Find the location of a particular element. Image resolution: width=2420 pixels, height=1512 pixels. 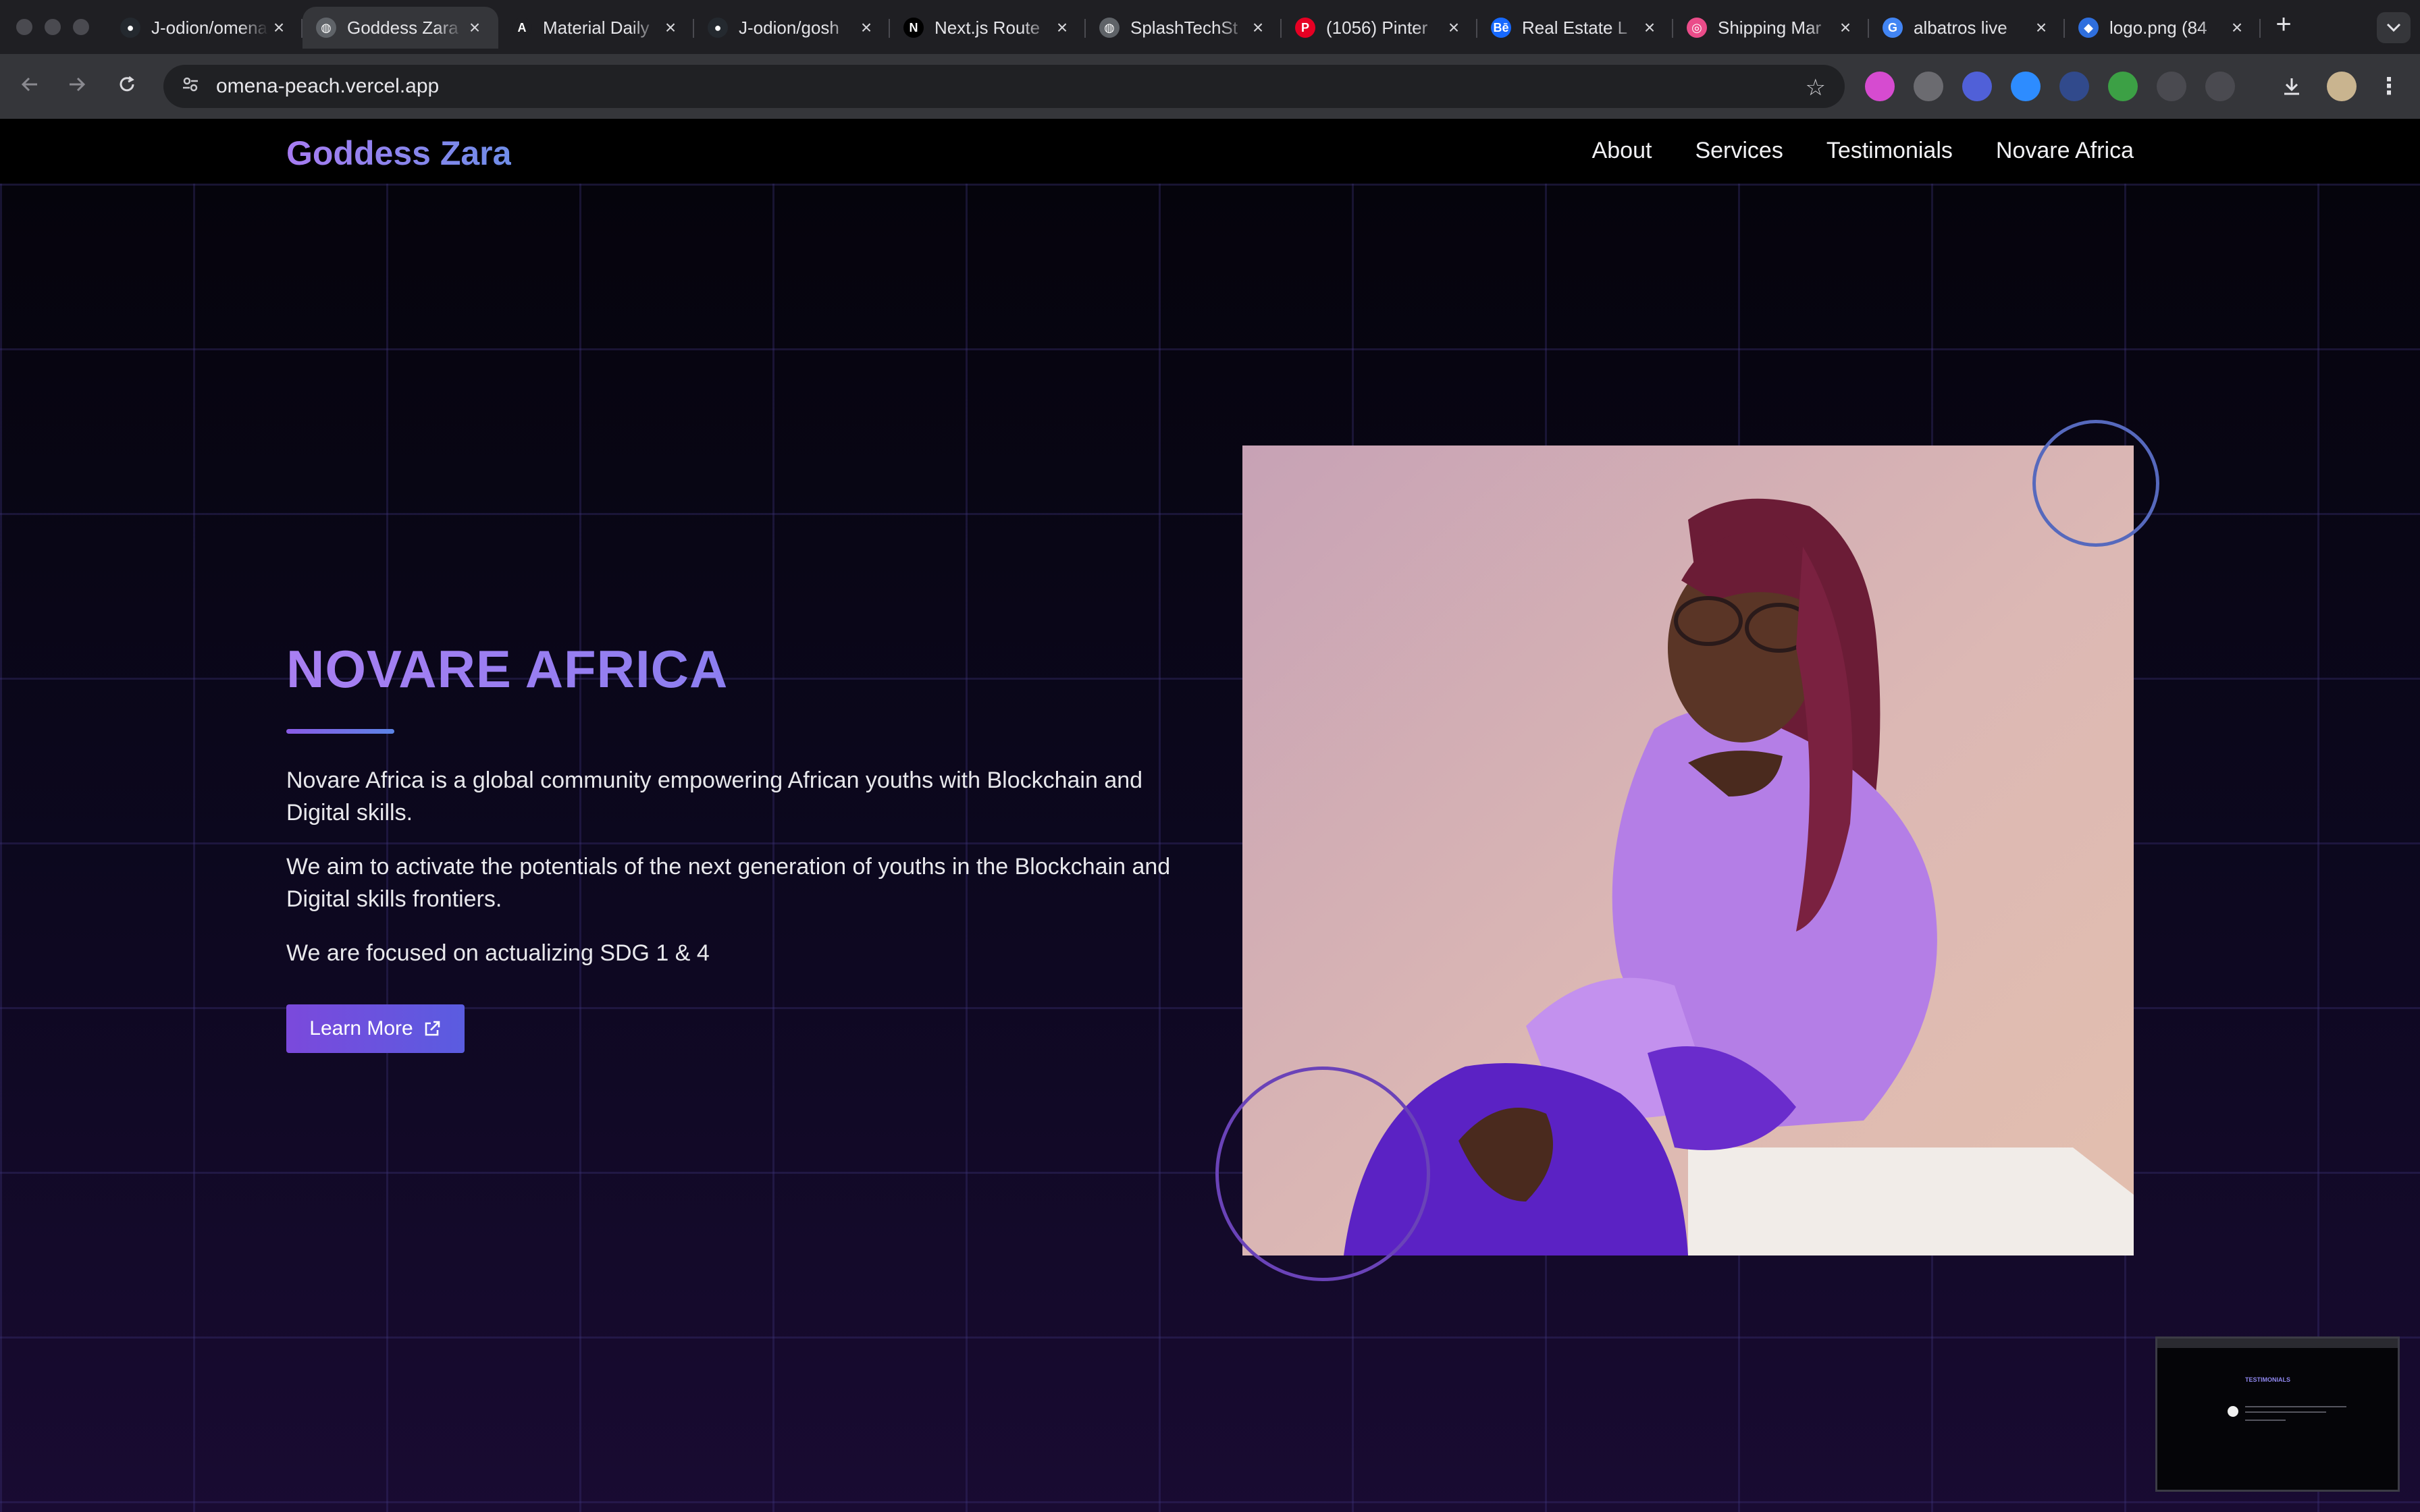

reload-icon is located at coordinates (127, 84).